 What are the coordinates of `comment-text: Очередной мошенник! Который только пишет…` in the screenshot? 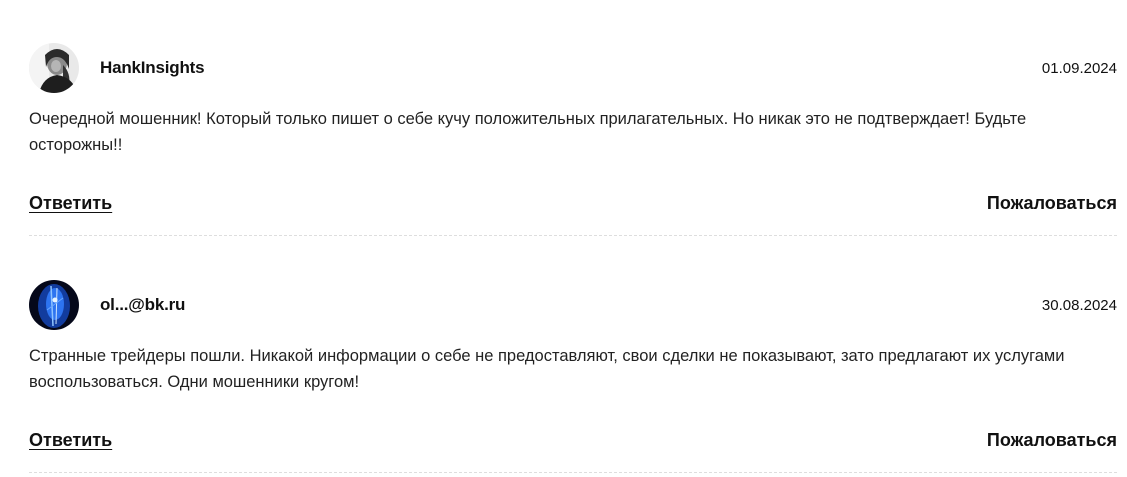 It's located at (528, 132).